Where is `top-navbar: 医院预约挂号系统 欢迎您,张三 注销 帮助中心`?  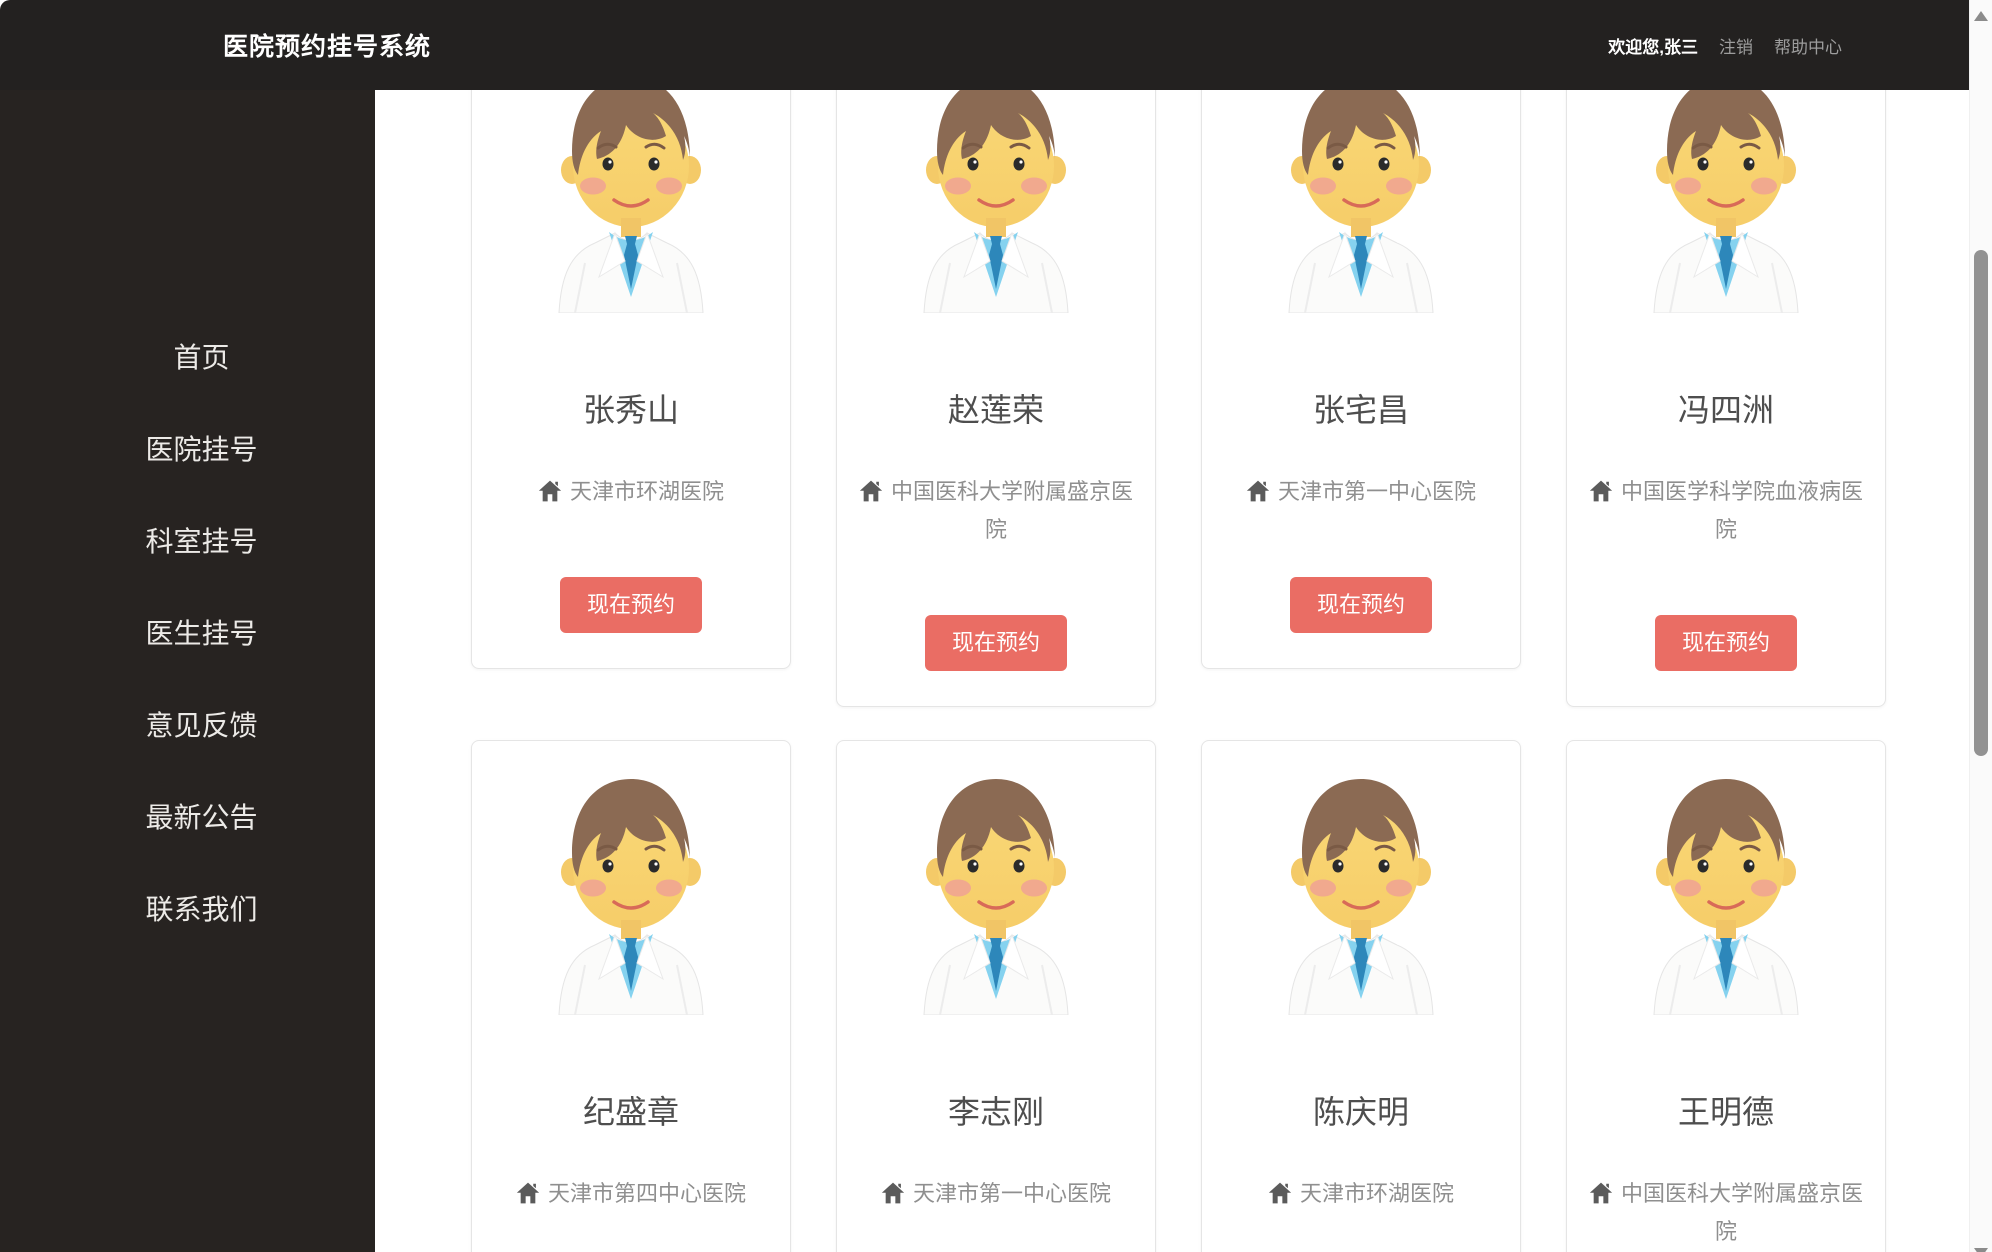 top-navbar: 医院预约挂号系统 欢迎您,张三 注销 帮助中心 is located at coordinates (984, 45).